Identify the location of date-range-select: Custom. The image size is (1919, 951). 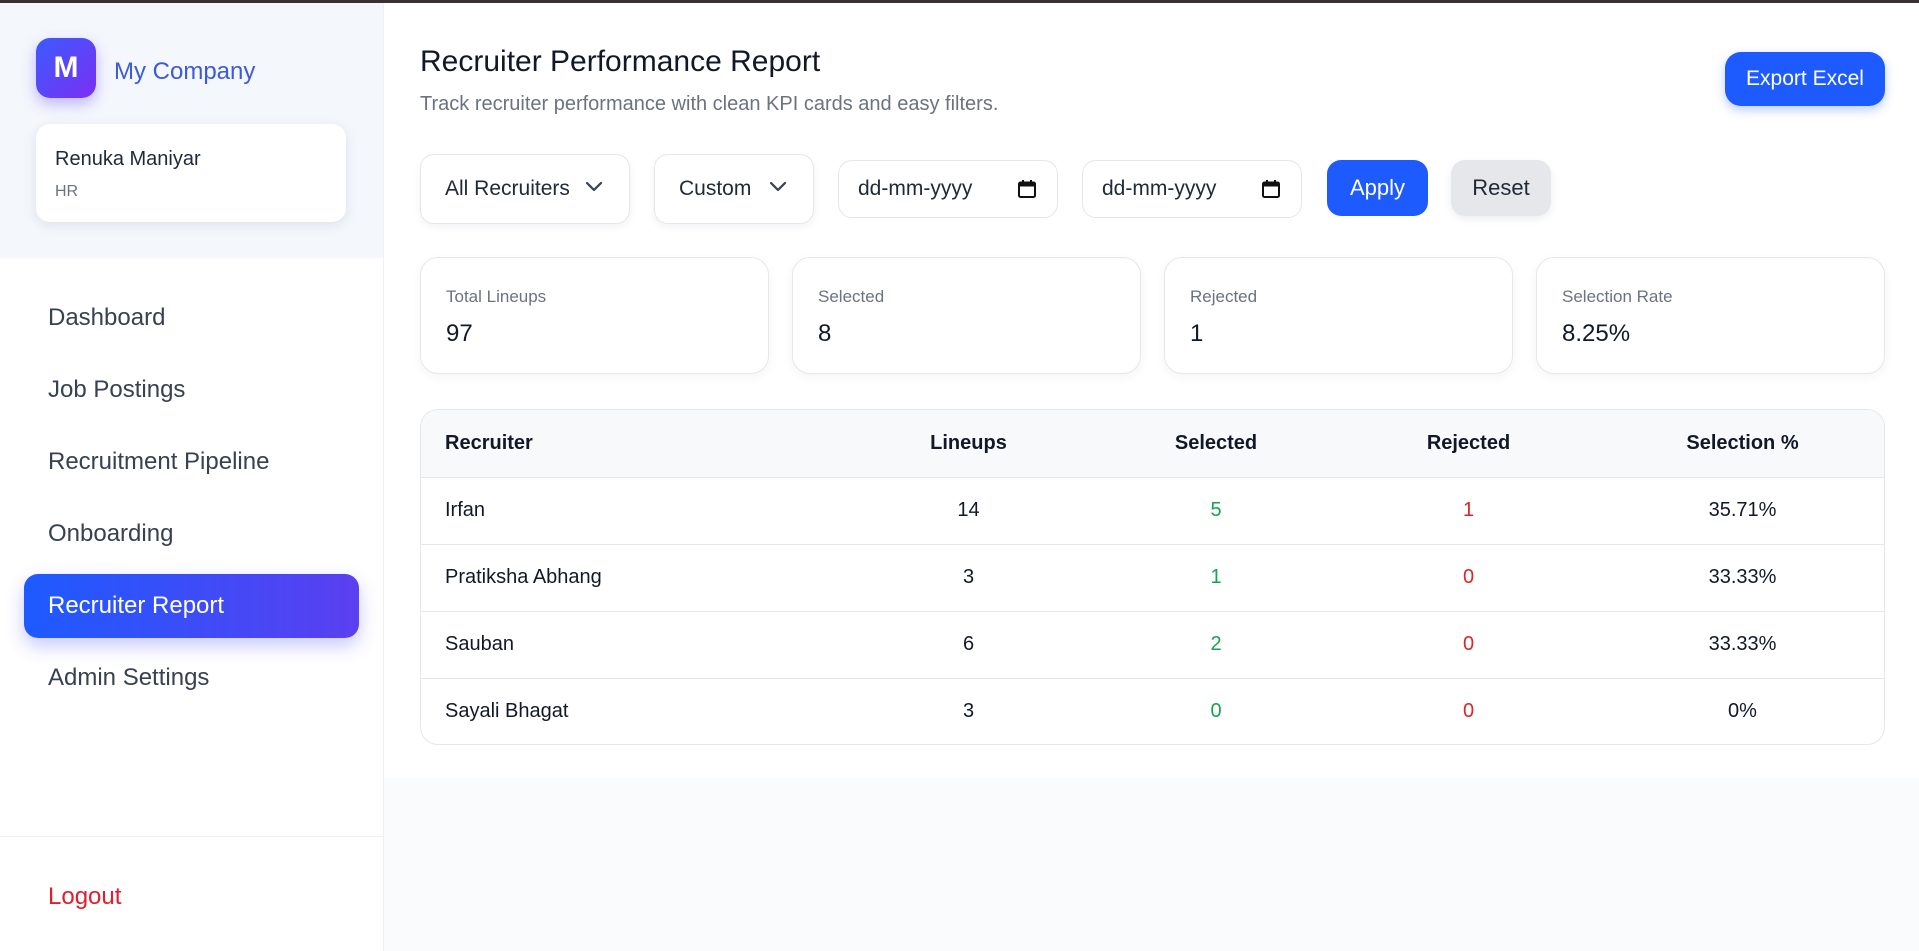
(734, 189).